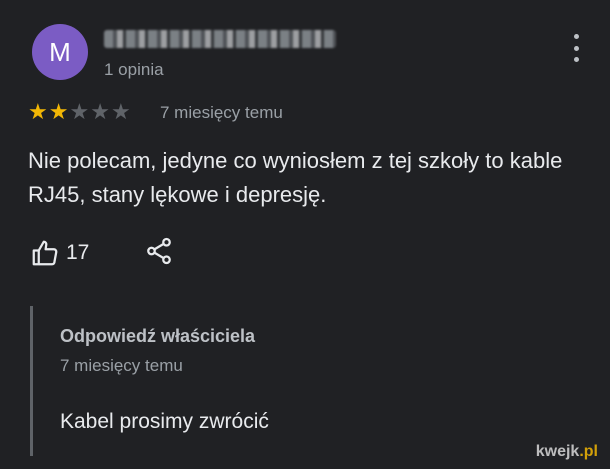  What do you see at coordinates (45, 253) in the screenshot?
I see `thumbs-up-icon` at bounding box center [45, 253].